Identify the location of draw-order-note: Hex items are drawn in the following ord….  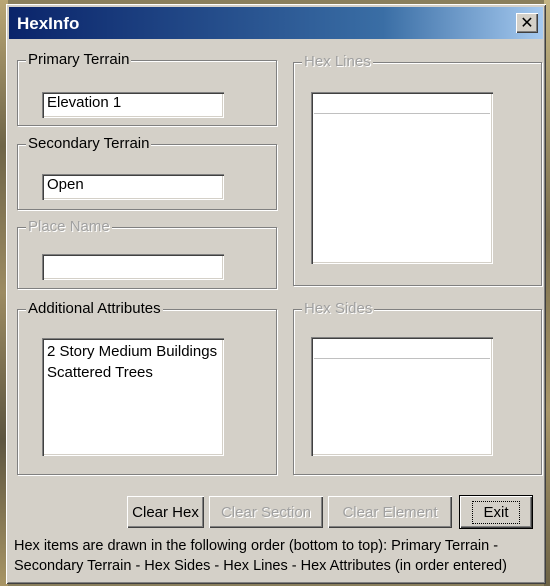
(260, 556).